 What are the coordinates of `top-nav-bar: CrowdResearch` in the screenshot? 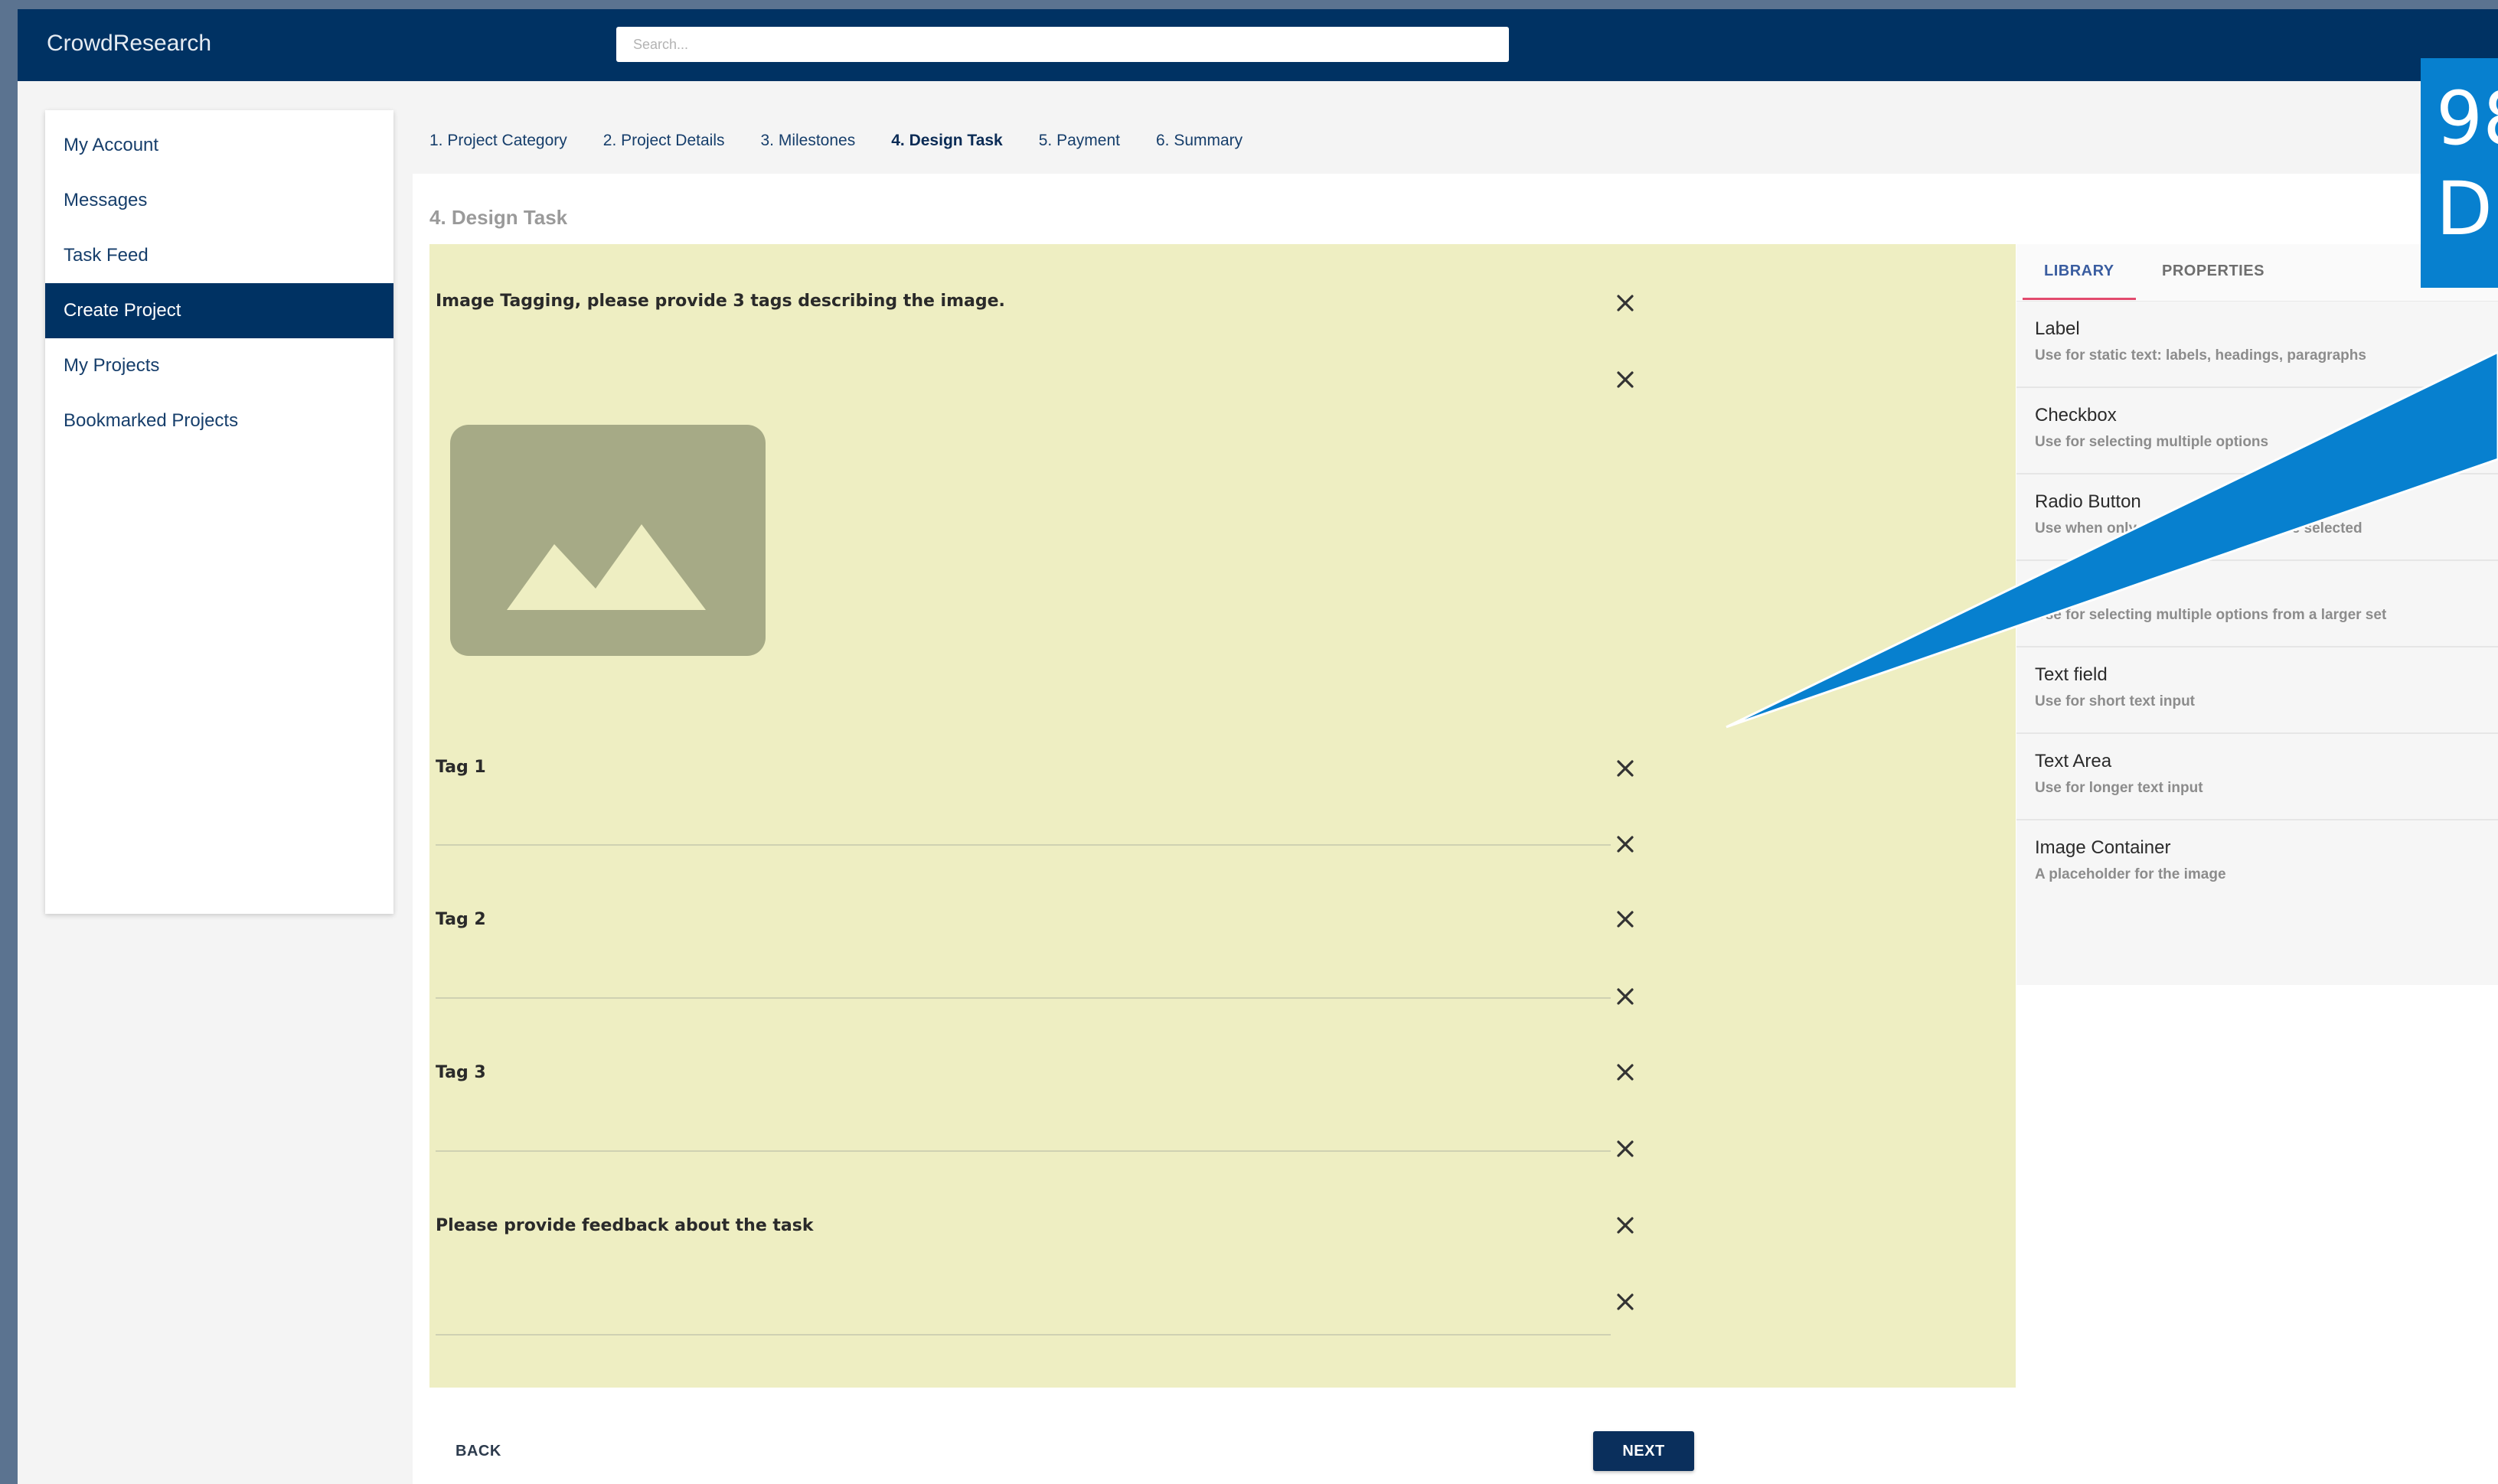 It's located at (1258, 45).